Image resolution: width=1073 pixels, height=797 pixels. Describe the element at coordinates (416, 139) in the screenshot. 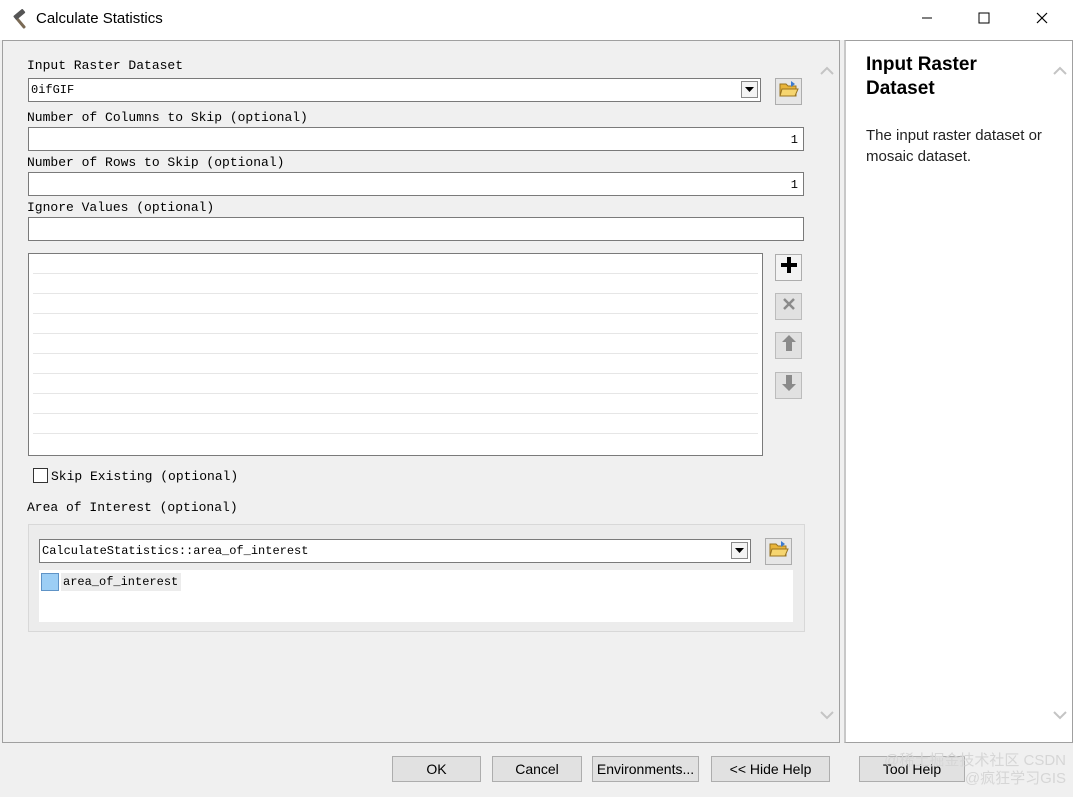

I see `columns-skip-input: 1` at that location.